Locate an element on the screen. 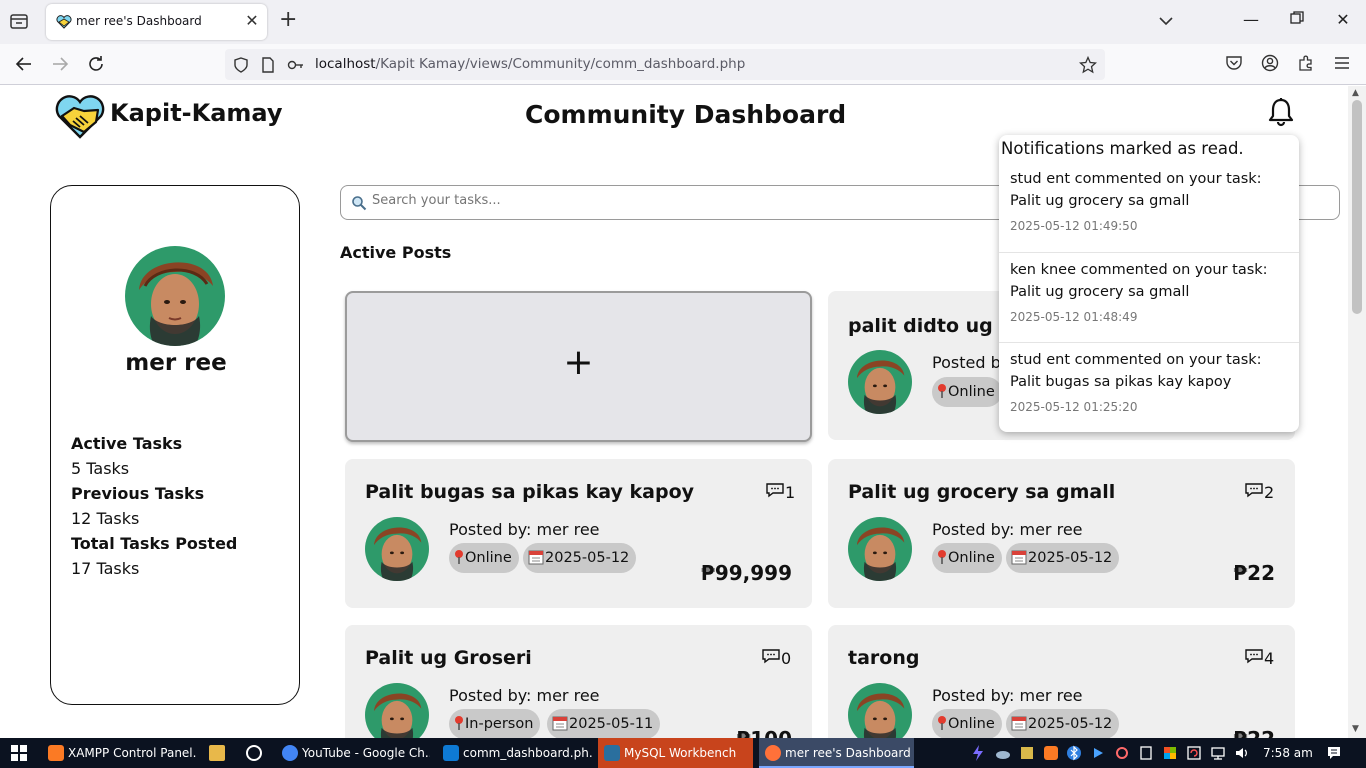  post-title: Palit ug Groseri is located at coordinates (448, 658).